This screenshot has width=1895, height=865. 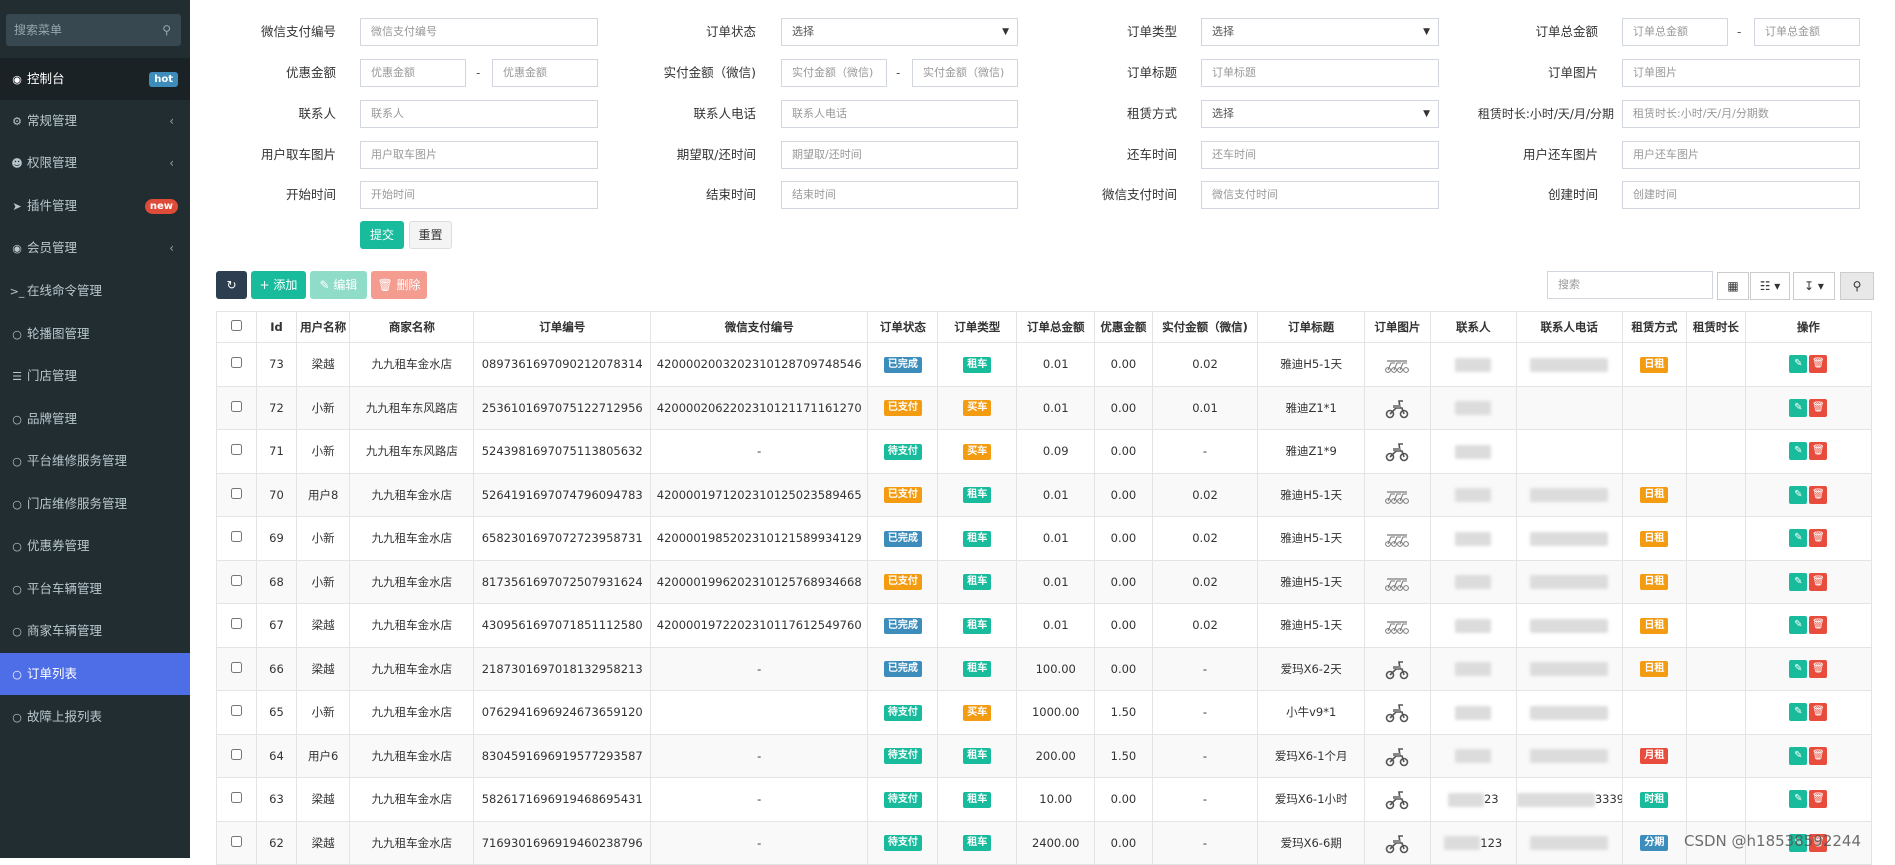 I want to click on column-header: 租赁时长, so click(x=1716, y=327).